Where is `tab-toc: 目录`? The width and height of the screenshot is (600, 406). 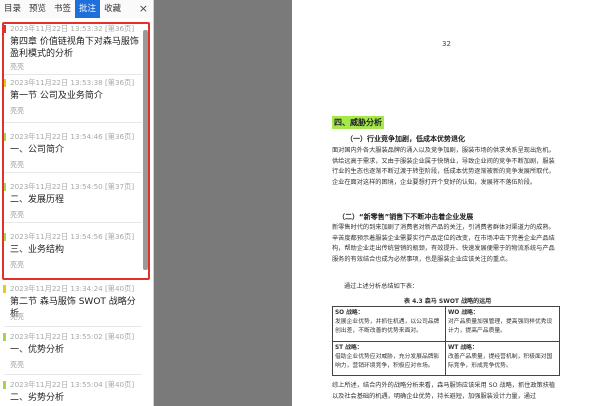 tab-toc: 目录 is located at coordinates (12, 9).